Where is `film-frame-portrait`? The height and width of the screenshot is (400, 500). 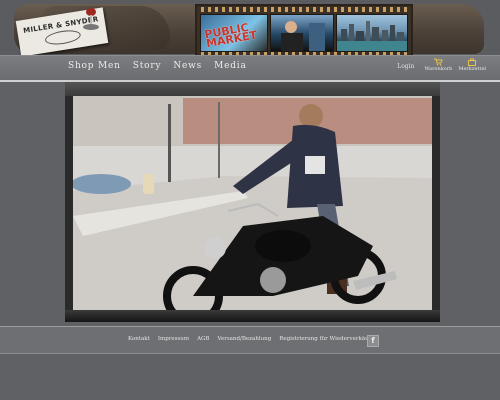
film-frame-portrait is located at coordinates (302, 33).